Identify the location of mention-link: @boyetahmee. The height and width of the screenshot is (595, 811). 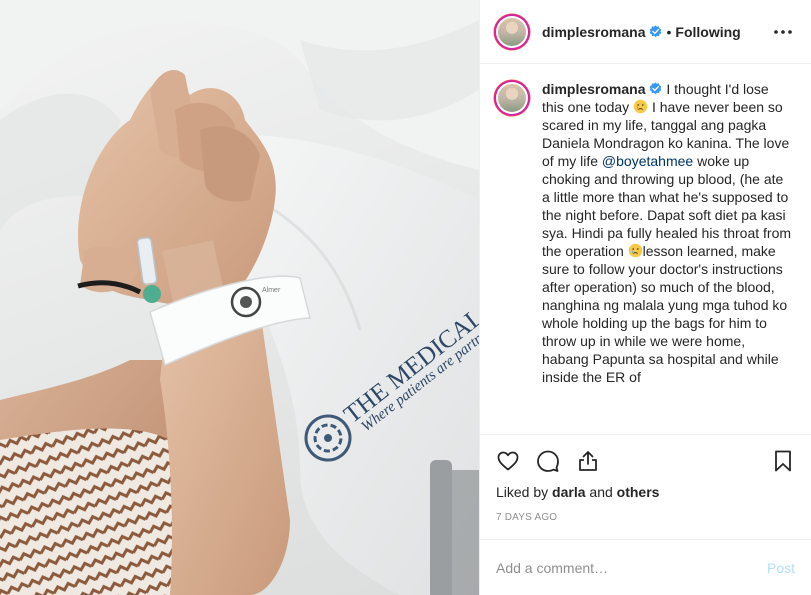
(647, 161).